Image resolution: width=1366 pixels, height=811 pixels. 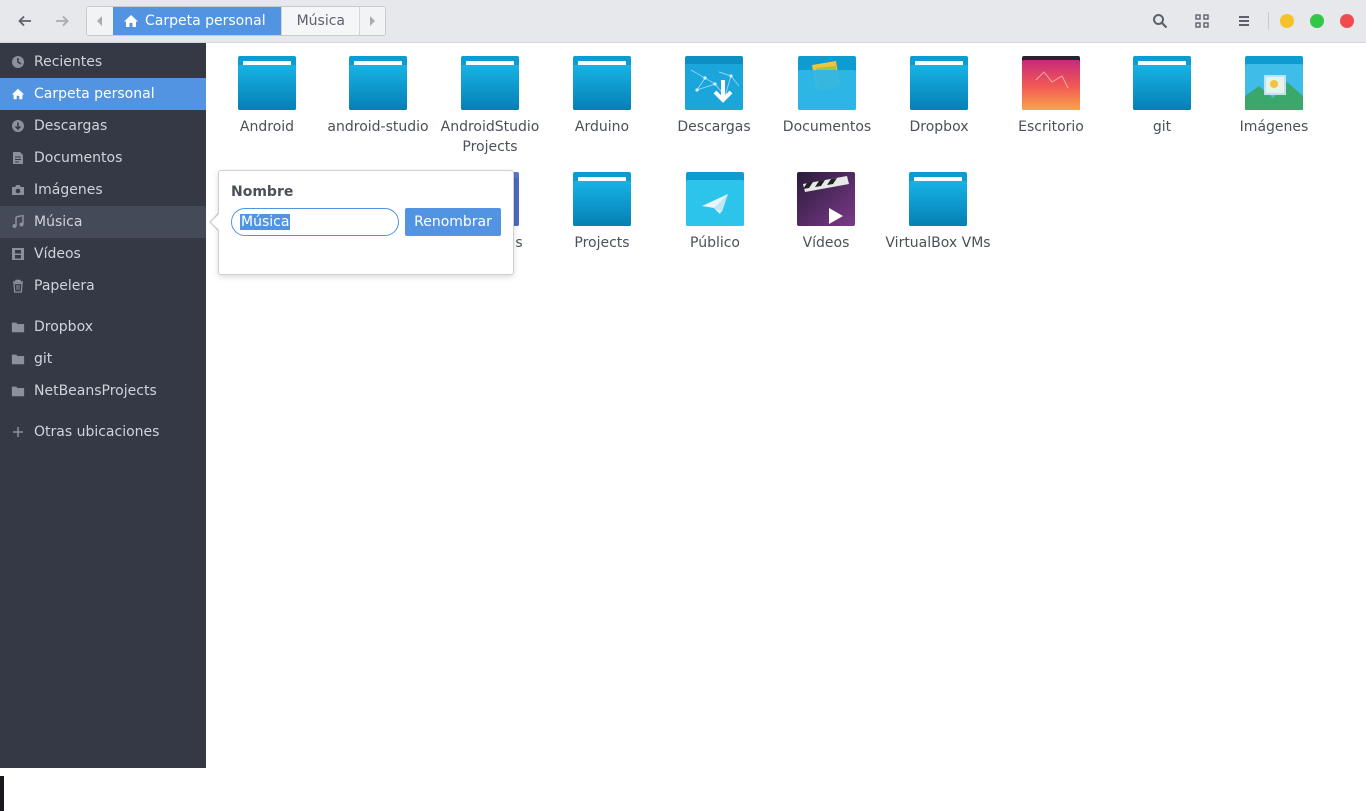 I want to click on rename-popover: Nombre Música Renombrar, so click(x=366, y=222).